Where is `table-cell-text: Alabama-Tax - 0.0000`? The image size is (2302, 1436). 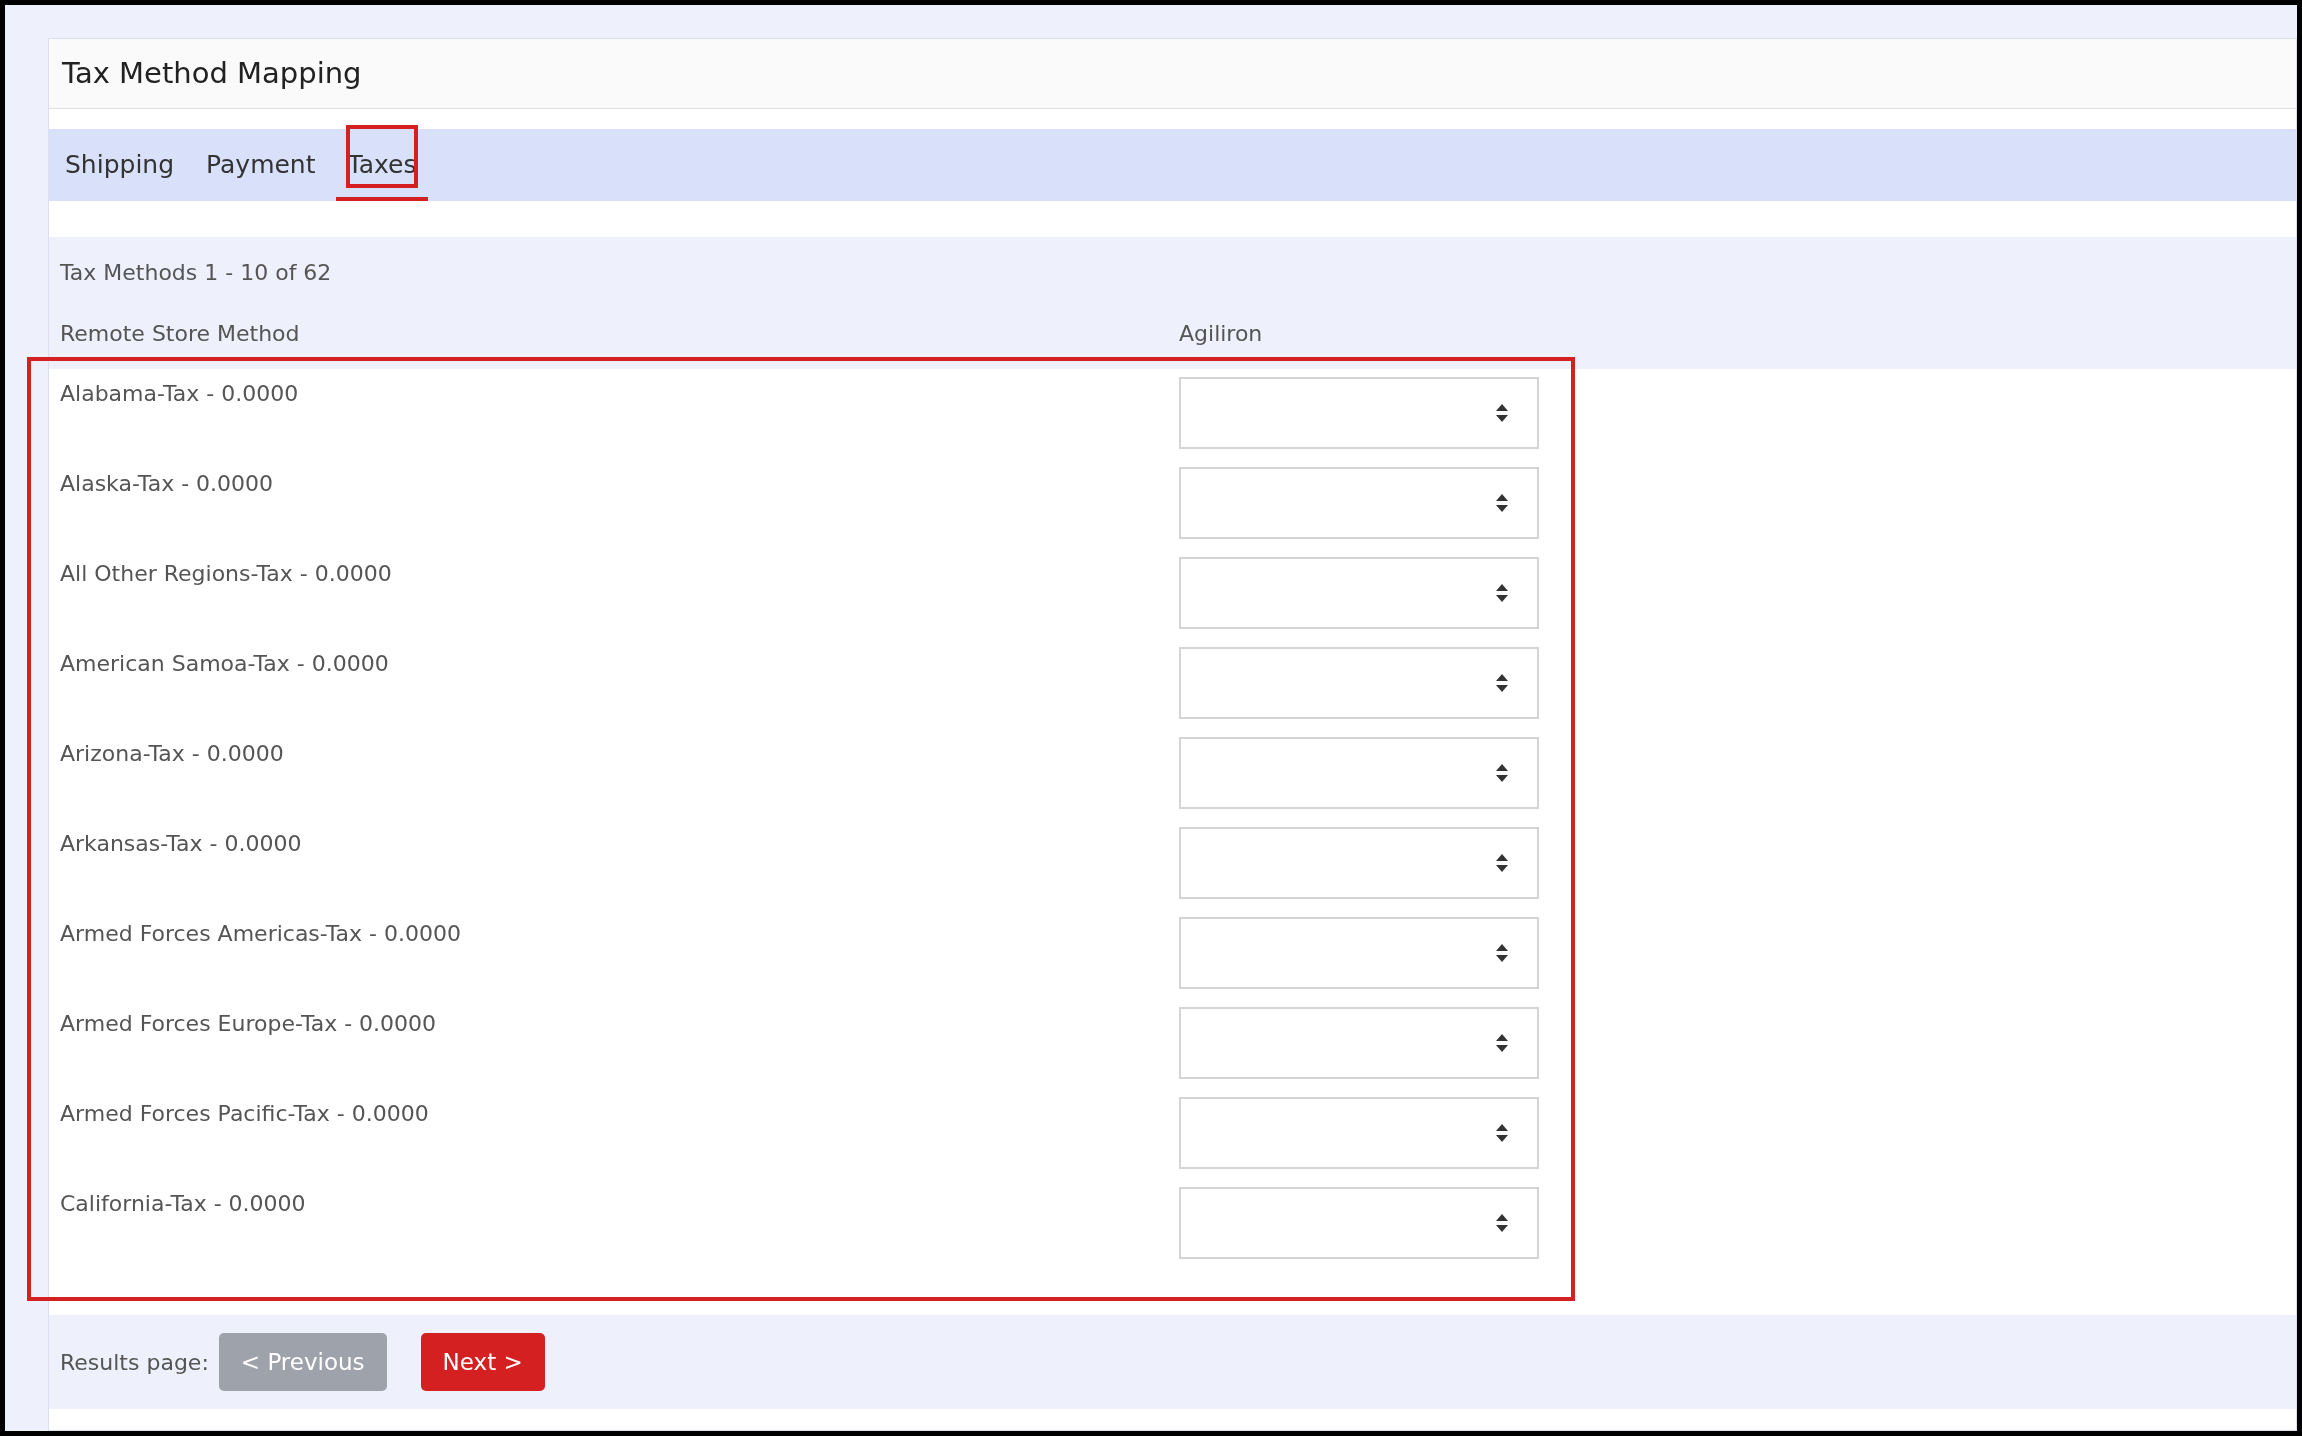
table-cell-text: Alabama-Tax - 0.0000 is located at coordinates (180, 394).